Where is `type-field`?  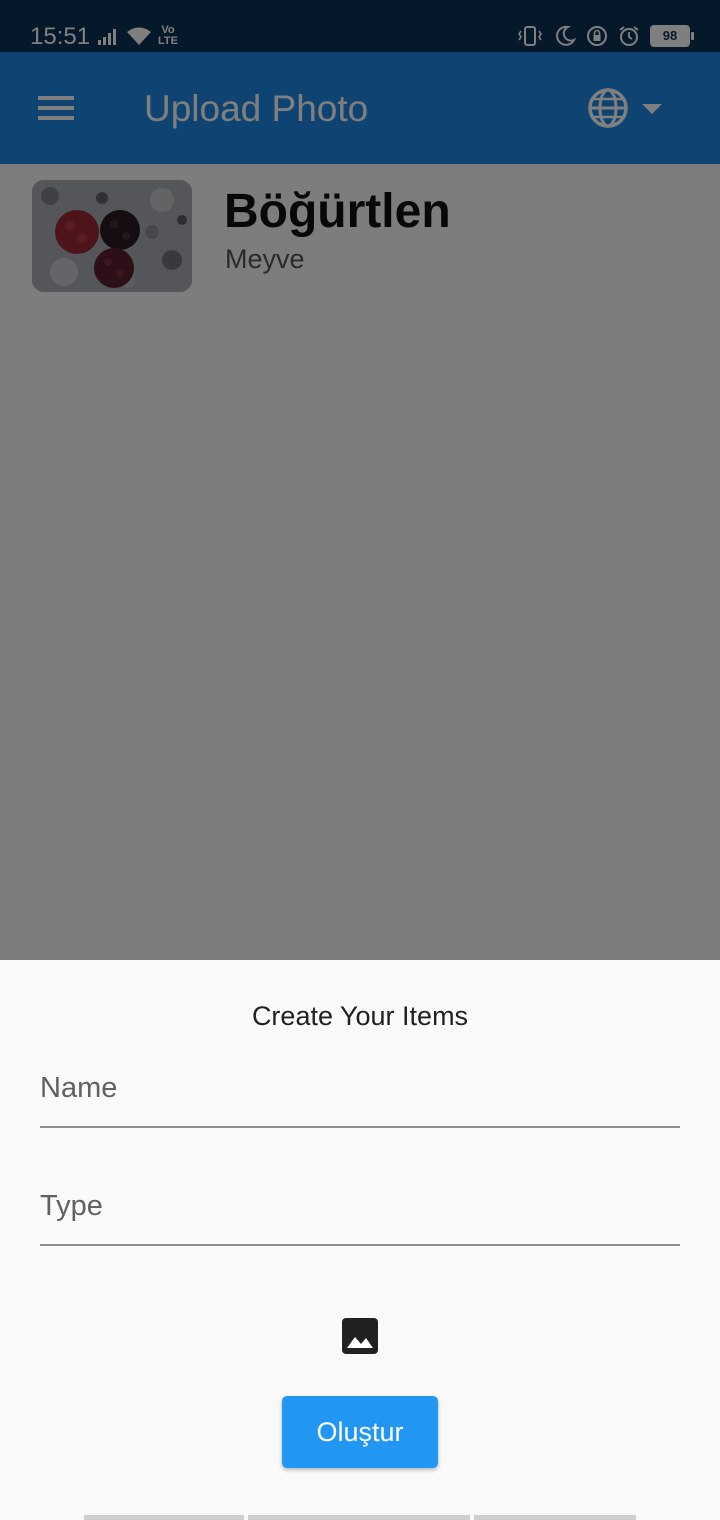 type-field is located at coordinates (360, 1207).